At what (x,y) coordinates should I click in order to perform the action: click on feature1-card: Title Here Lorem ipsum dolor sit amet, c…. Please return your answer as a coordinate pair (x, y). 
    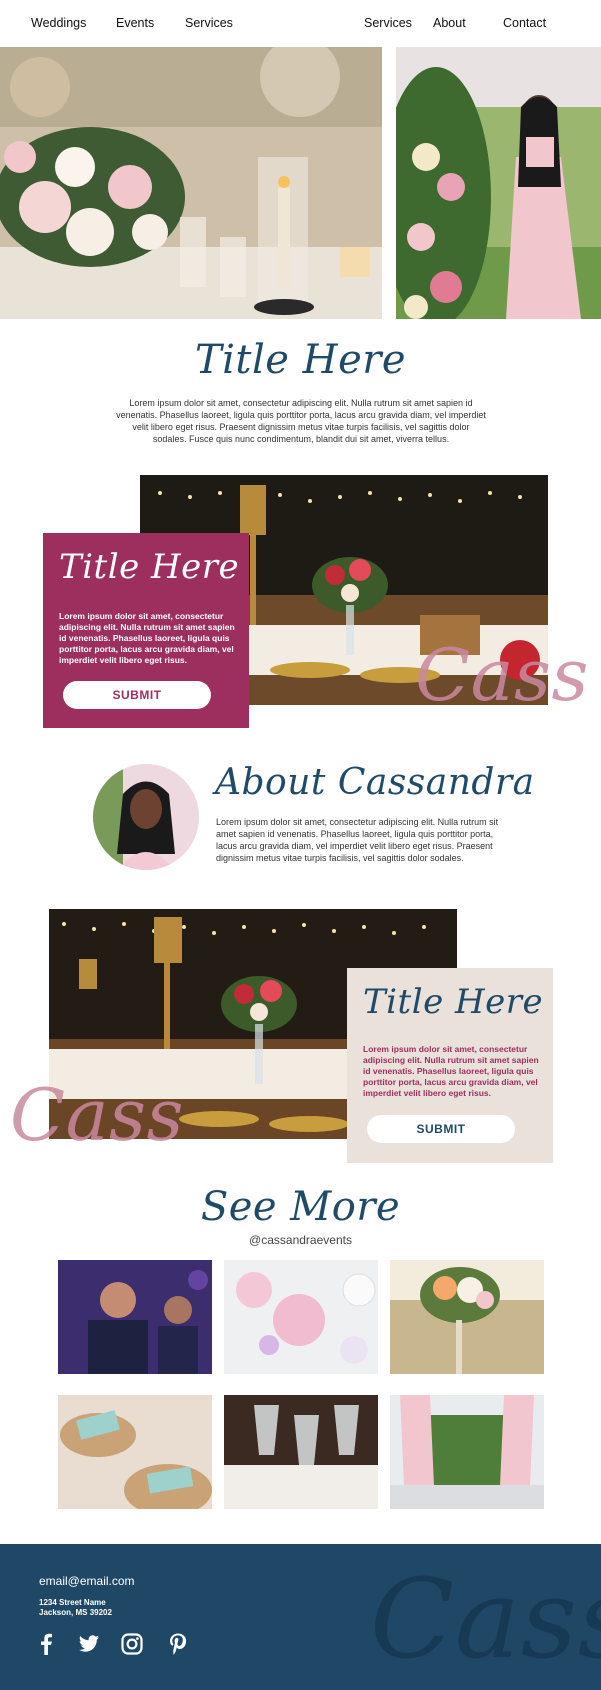
    Looking at the image, I should click on (146, 630).